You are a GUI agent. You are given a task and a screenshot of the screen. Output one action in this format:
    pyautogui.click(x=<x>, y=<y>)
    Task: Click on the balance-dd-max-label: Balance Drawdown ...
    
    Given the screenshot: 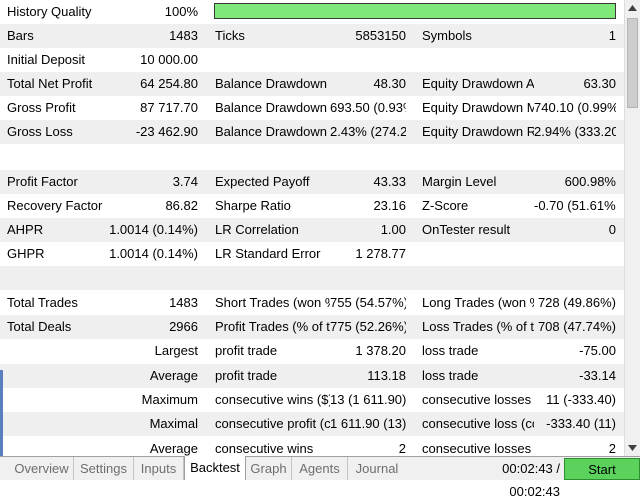 What is the action you would take?
    pyautogui.click(x=272, y=107)
    